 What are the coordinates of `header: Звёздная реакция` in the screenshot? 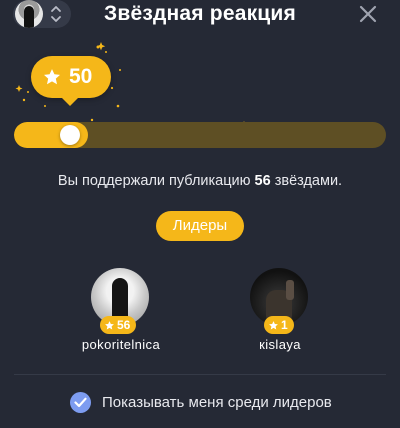 It's located at (200, 16).